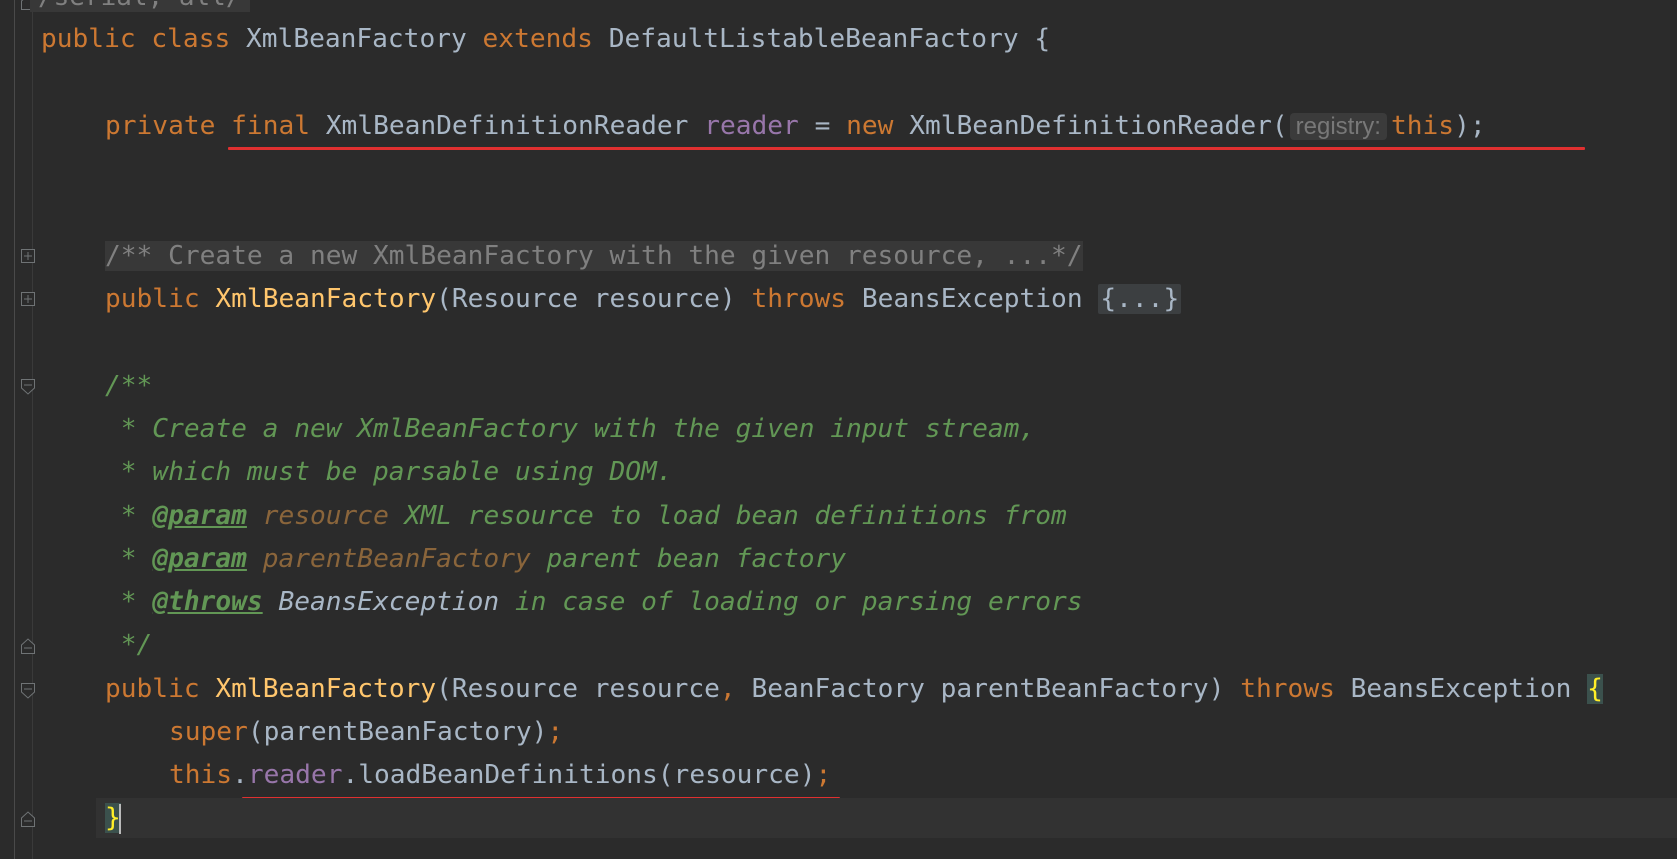  Describe the element at coordinates (17, 429) in the screenshot. I see `editor-gutter` at that location.